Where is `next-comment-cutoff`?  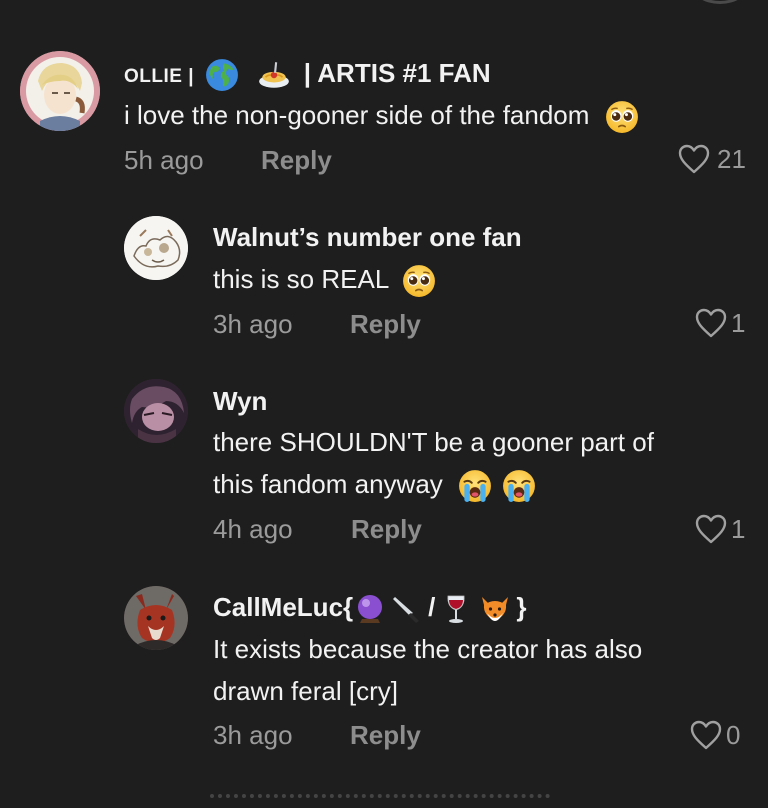
next-comment-cutoff is located at coordinates (380, 801).